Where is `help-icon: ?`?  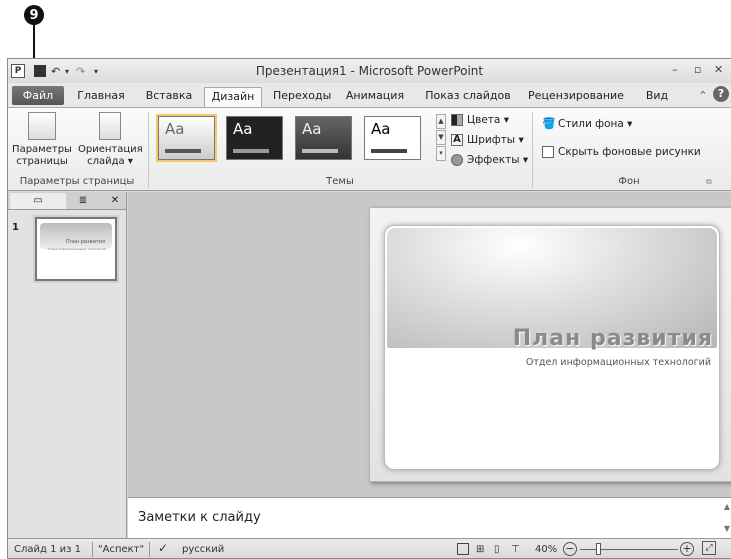 help-icon: ? is located at coordinates (721, 94).